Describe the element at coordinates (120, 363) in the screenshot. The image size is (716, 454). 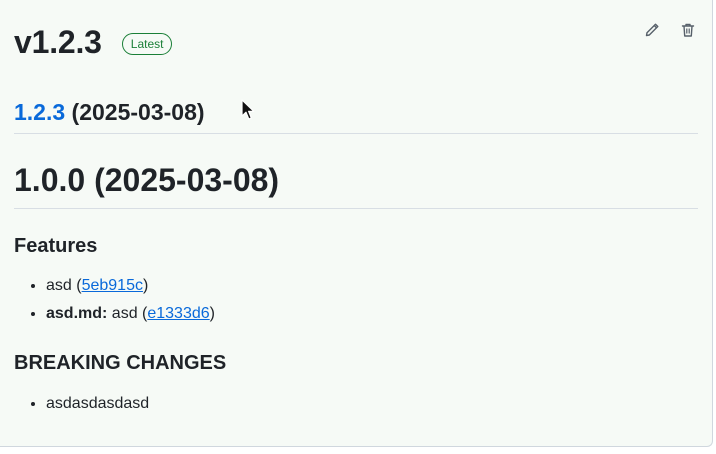
I see `breaking-changes-heading: BREAKING CHANGES` at that location.